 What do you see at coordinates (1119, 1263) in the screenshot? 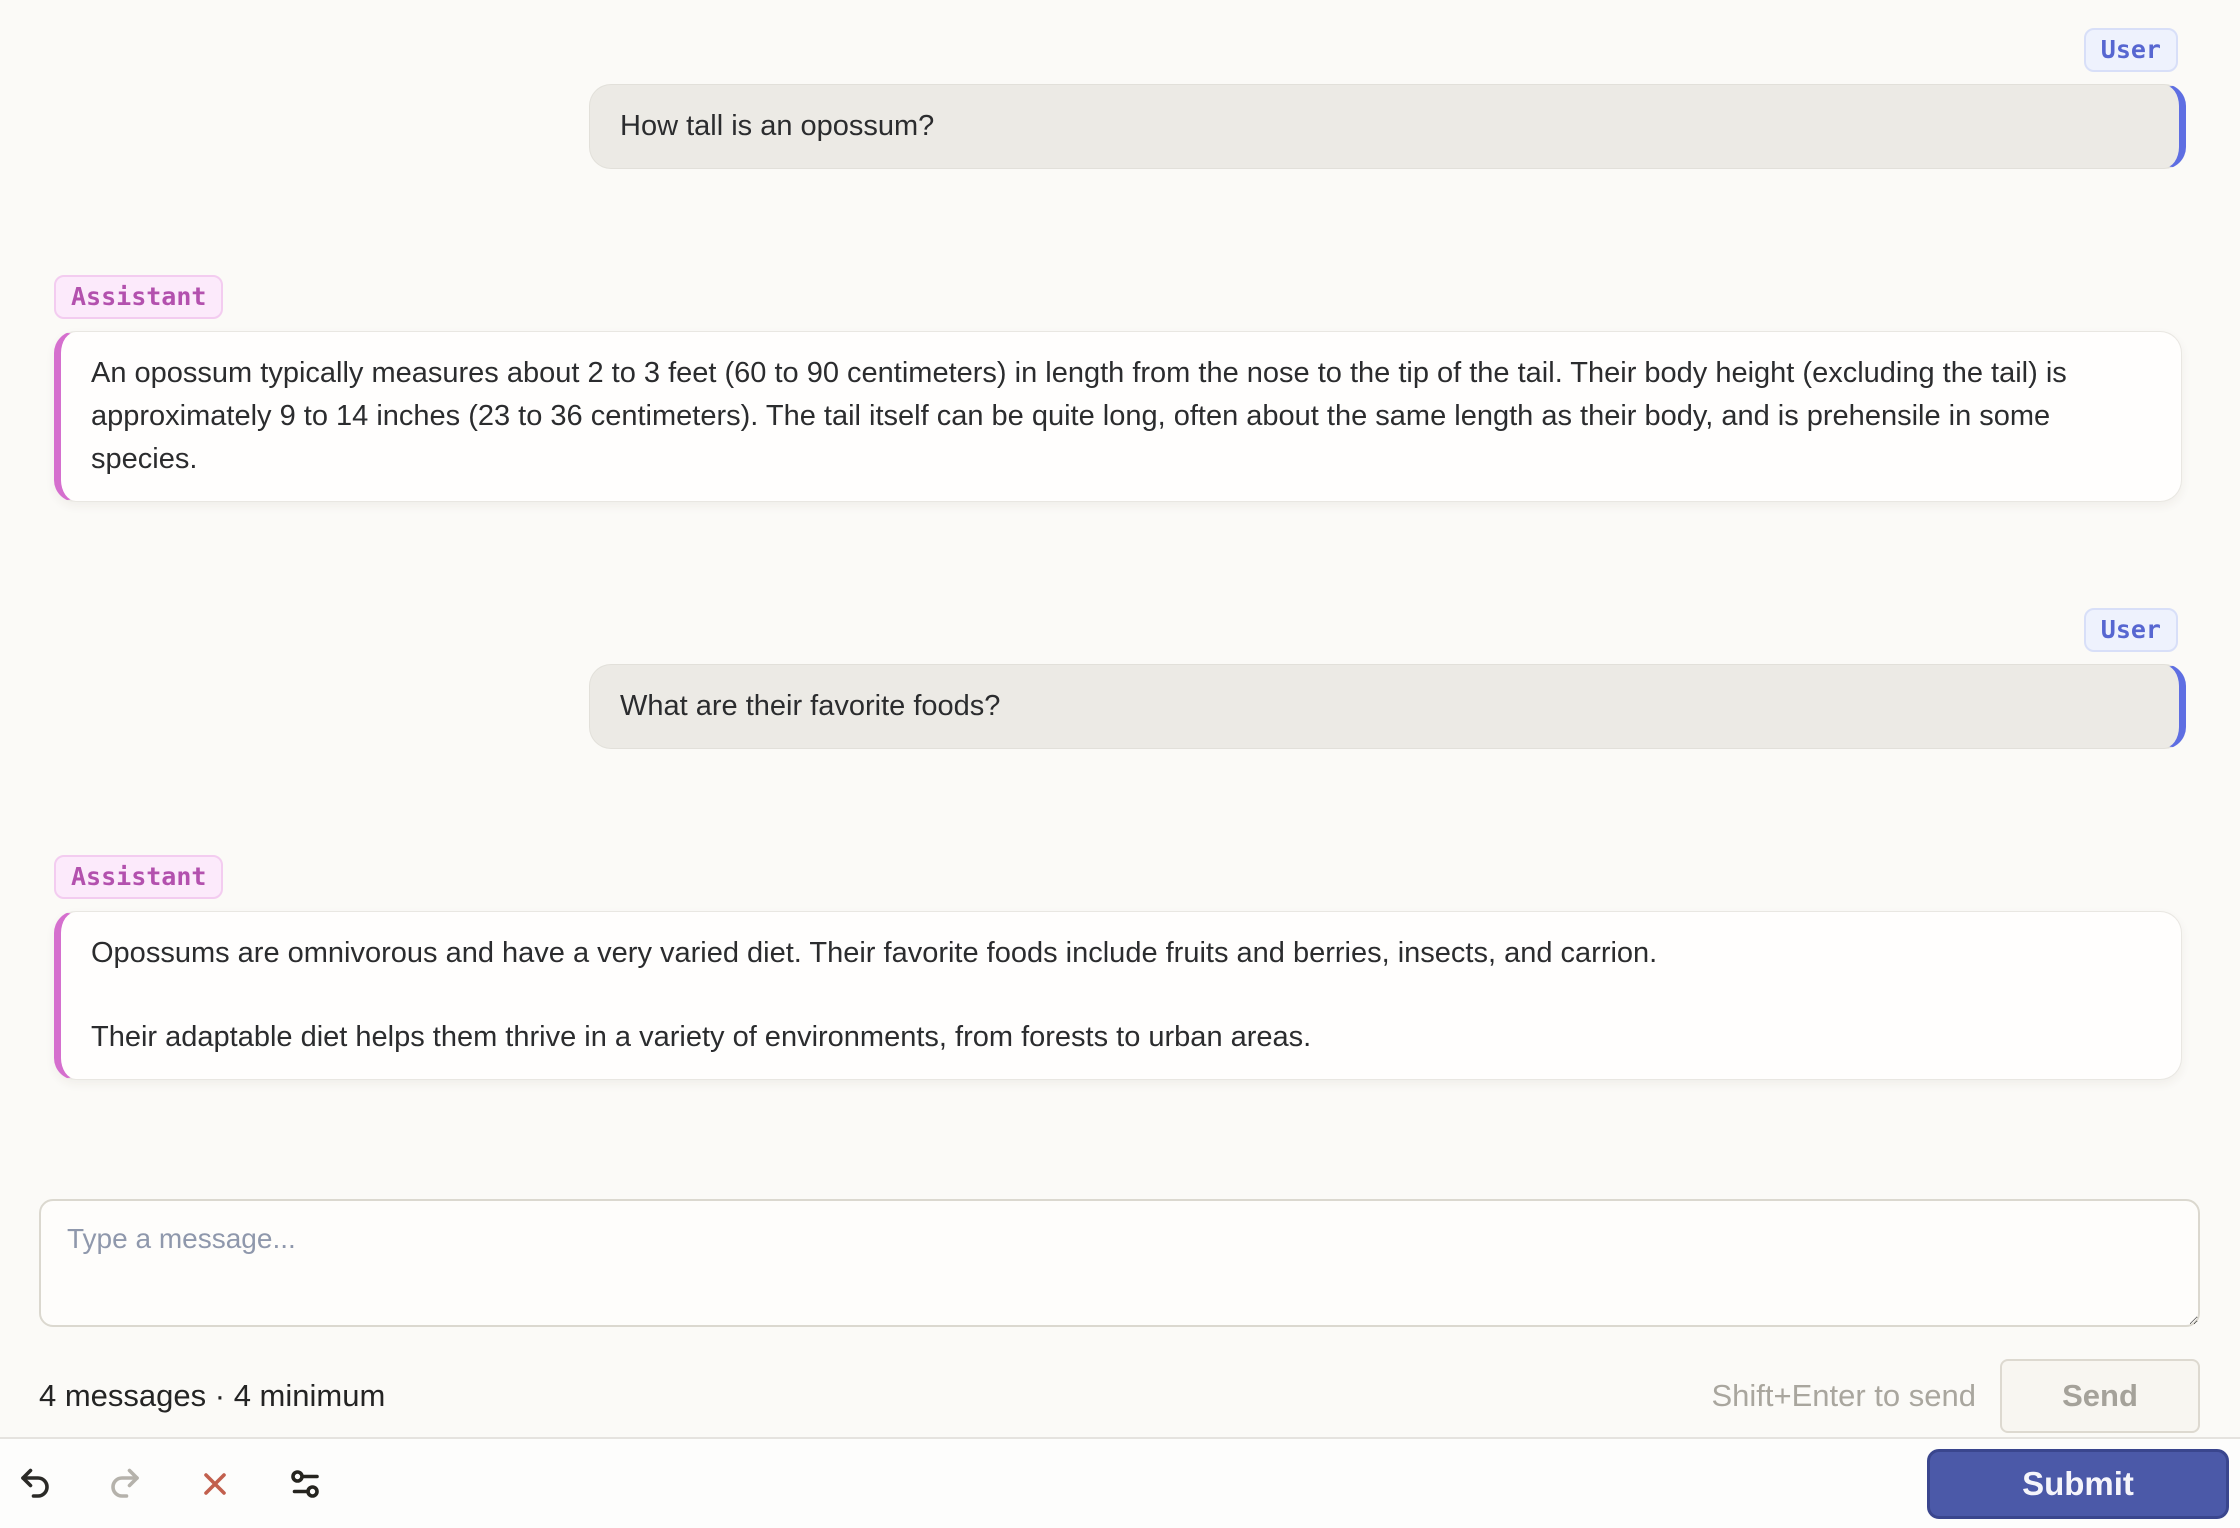
I see `message-input` at bounding box center [1119, 1263].